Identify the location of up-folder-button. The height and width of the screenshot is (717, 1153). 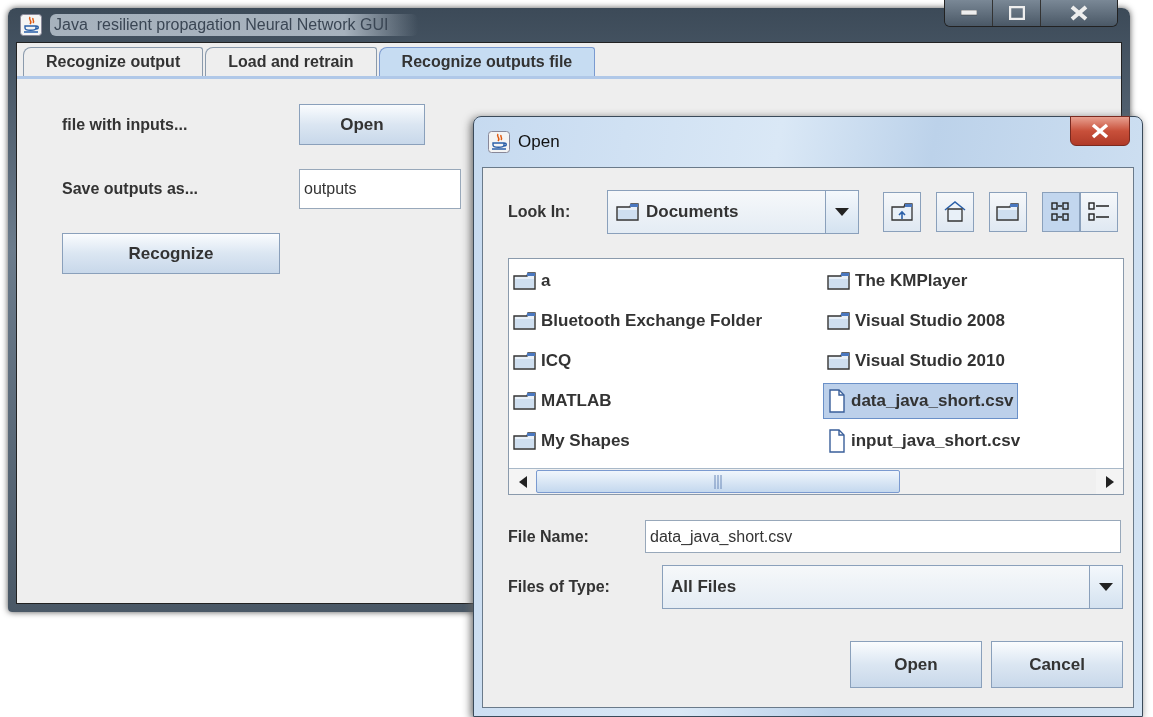
(902, 212).